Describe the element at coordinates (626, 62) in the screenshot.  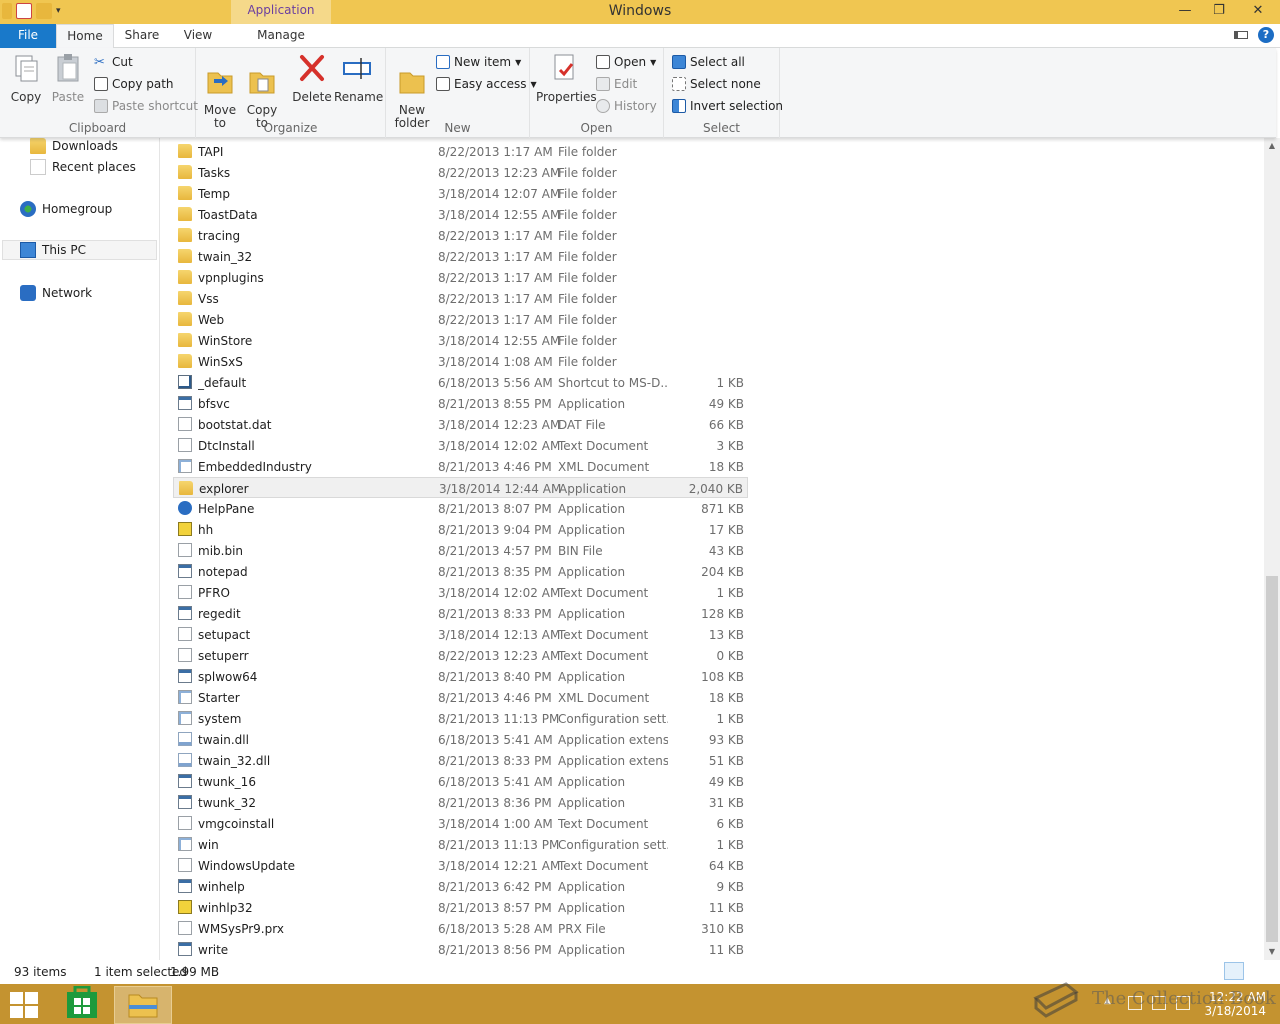
I see `open-button: Open ▼` at that location.